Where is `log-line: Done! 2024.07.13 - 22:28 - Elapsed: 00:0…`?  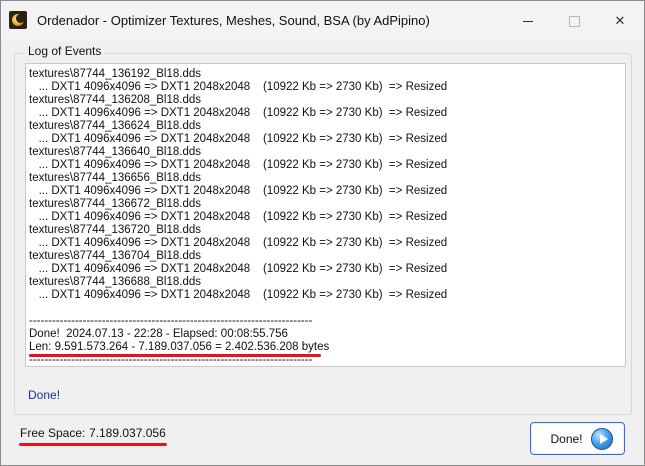 log-line: Done! 2024.07.13 - 22:28 - Elapsed: 00:0… is located at coordinates (158, 334).